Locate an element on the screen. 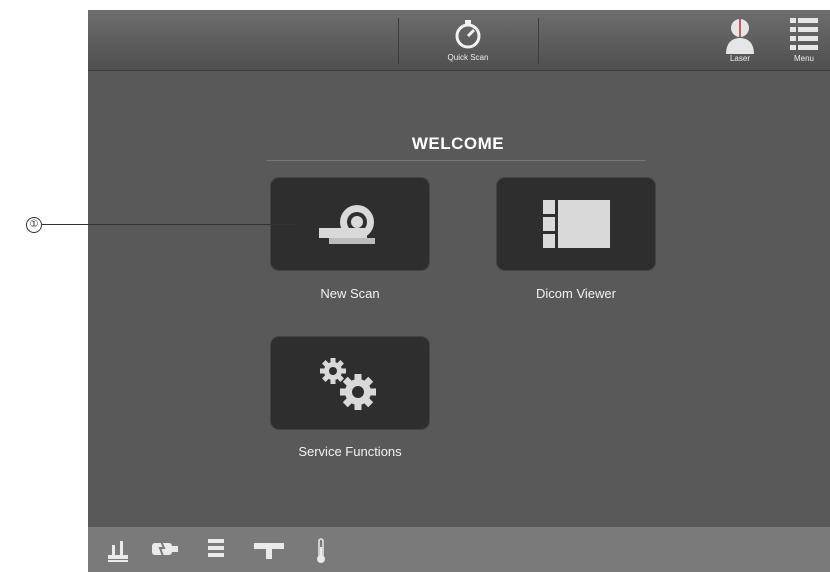  dicom-viewer-button is located at coordinates (576, 224).